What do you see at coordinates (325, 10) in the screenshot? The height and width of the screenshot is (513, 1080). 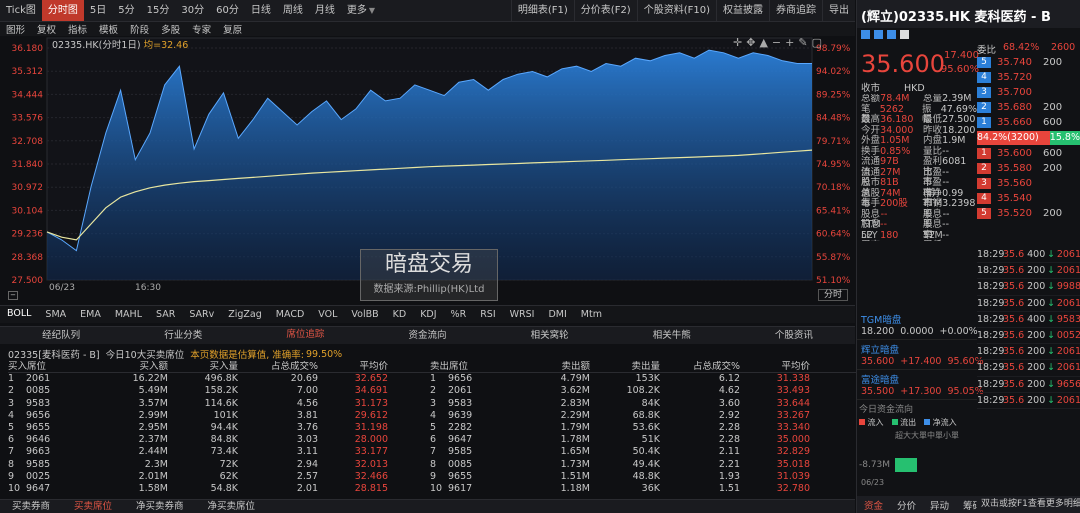 I see `period-tab: 月线` at bounding box center [325, 10].